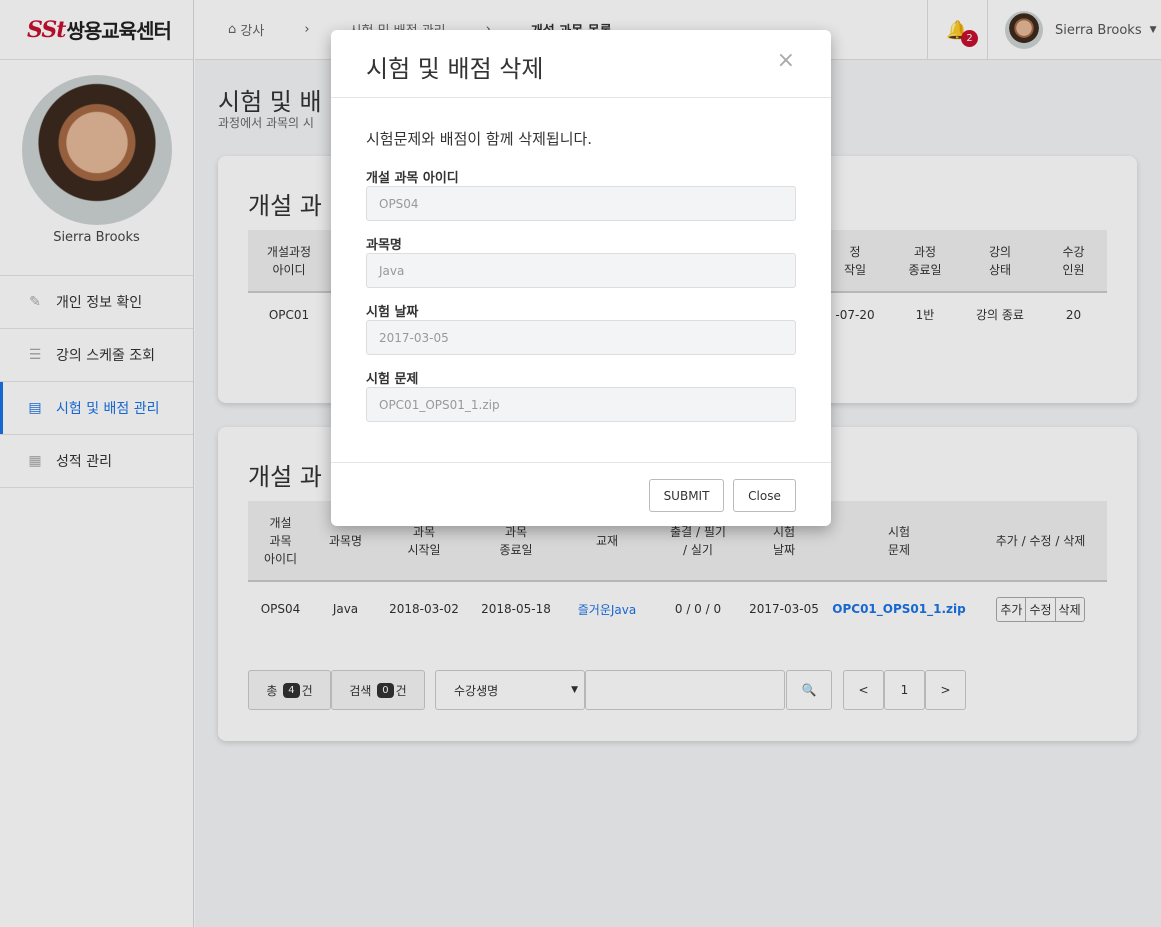 The height and width of the screenshot is (927, 1161). Describe the element at coordinates (384, 245) in the screenshot. I see `field-label: 과목명` at that location.